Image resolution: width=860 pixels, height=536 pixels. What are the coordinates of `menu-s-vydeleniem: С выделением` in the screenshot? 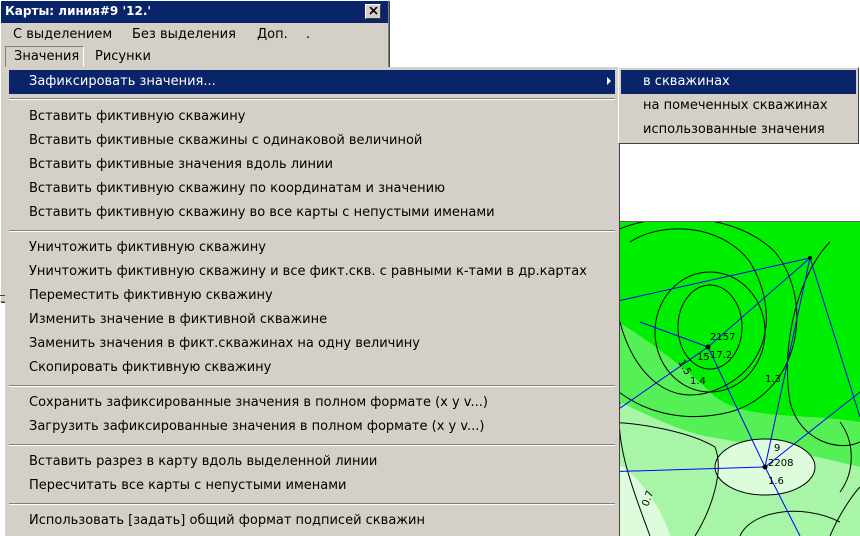 It's located at (62, 34).